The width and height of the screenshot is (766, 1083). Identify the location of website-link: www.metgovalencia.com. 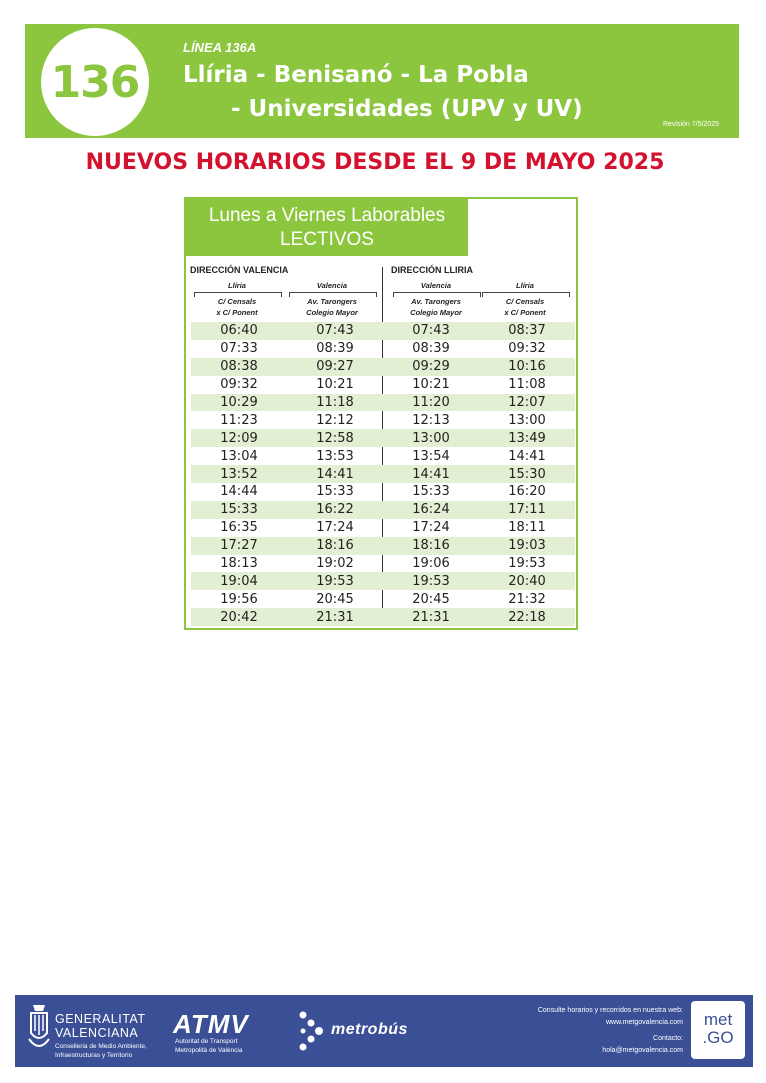
(610, 1023).